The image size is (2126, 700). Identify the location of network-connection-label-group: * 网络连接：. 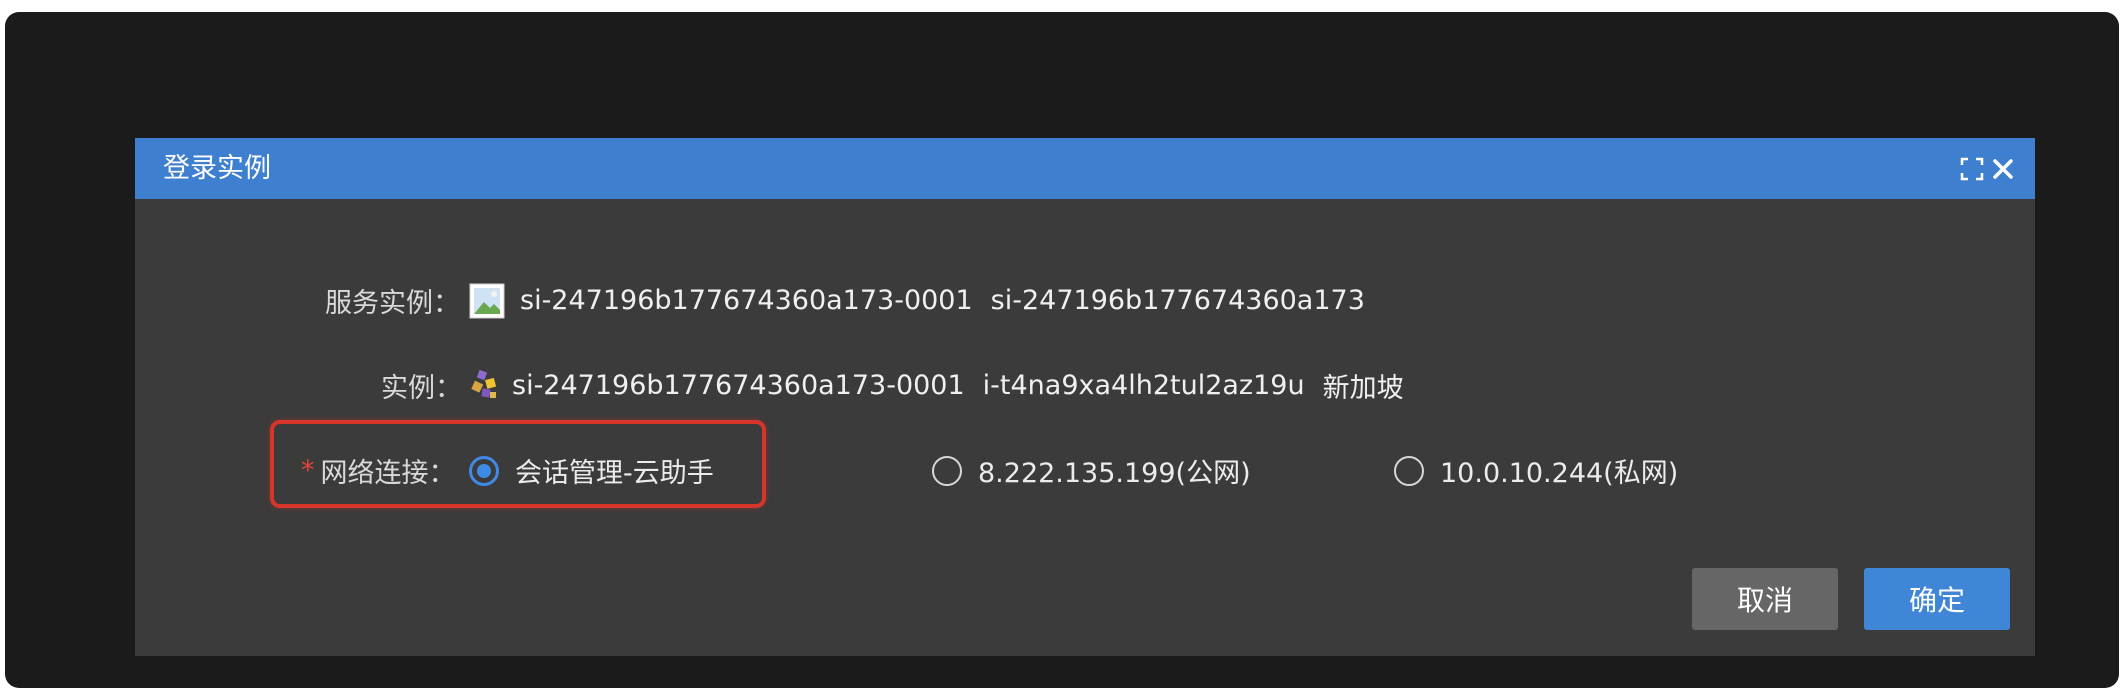
(378, 470).